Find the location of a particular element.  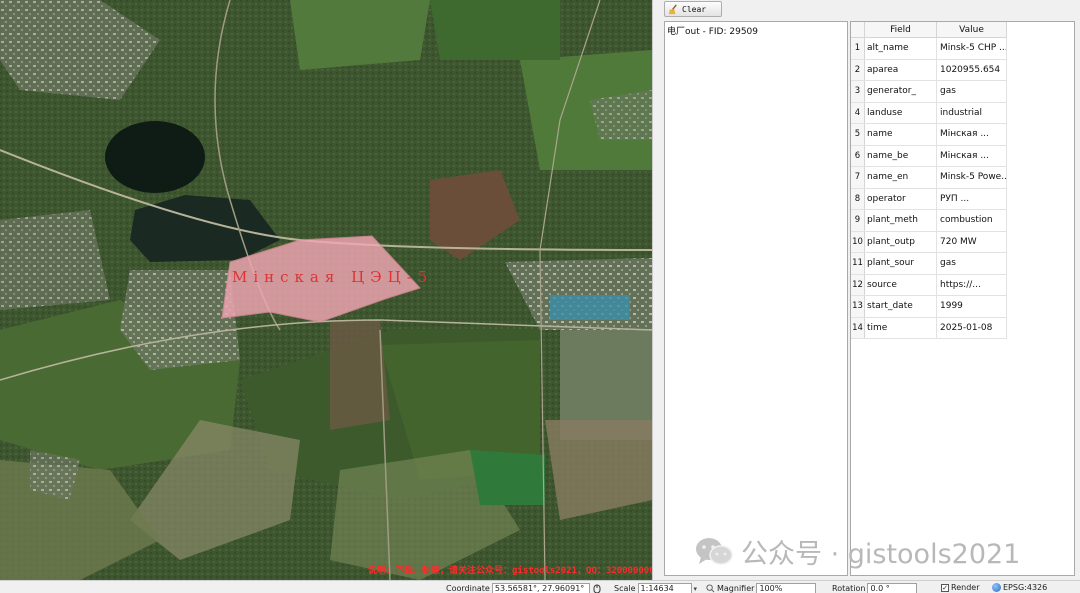

row-index: 14 is located at coordinates (858, 327).